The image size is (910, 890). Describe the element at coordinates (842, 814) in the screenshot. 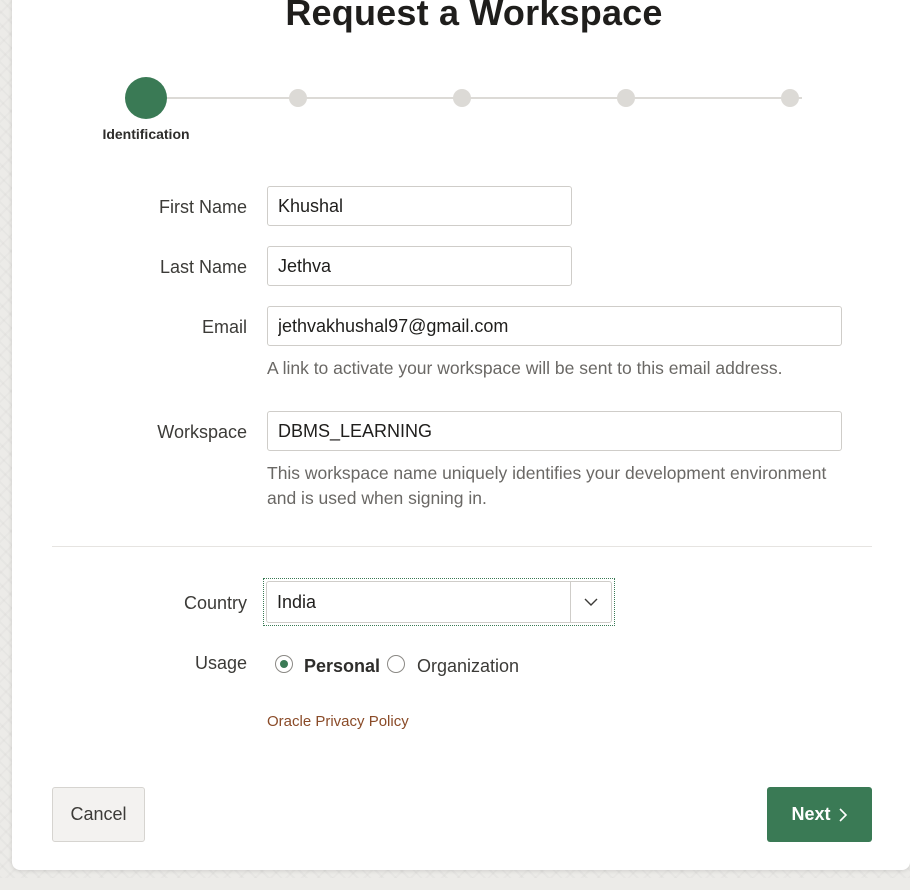

I see `chevron-right-icon` at that location.